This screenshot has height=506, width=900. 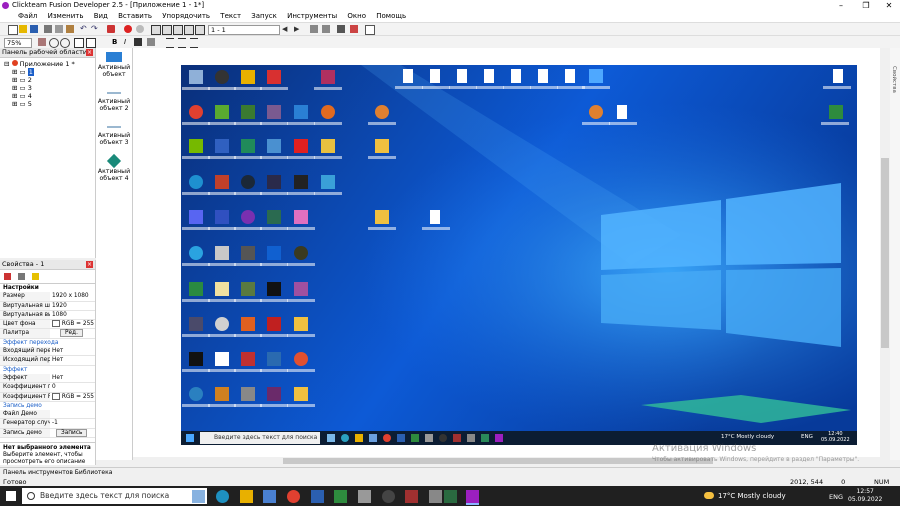 I want to click on close-button: ✕, so click(x=889, y=5).